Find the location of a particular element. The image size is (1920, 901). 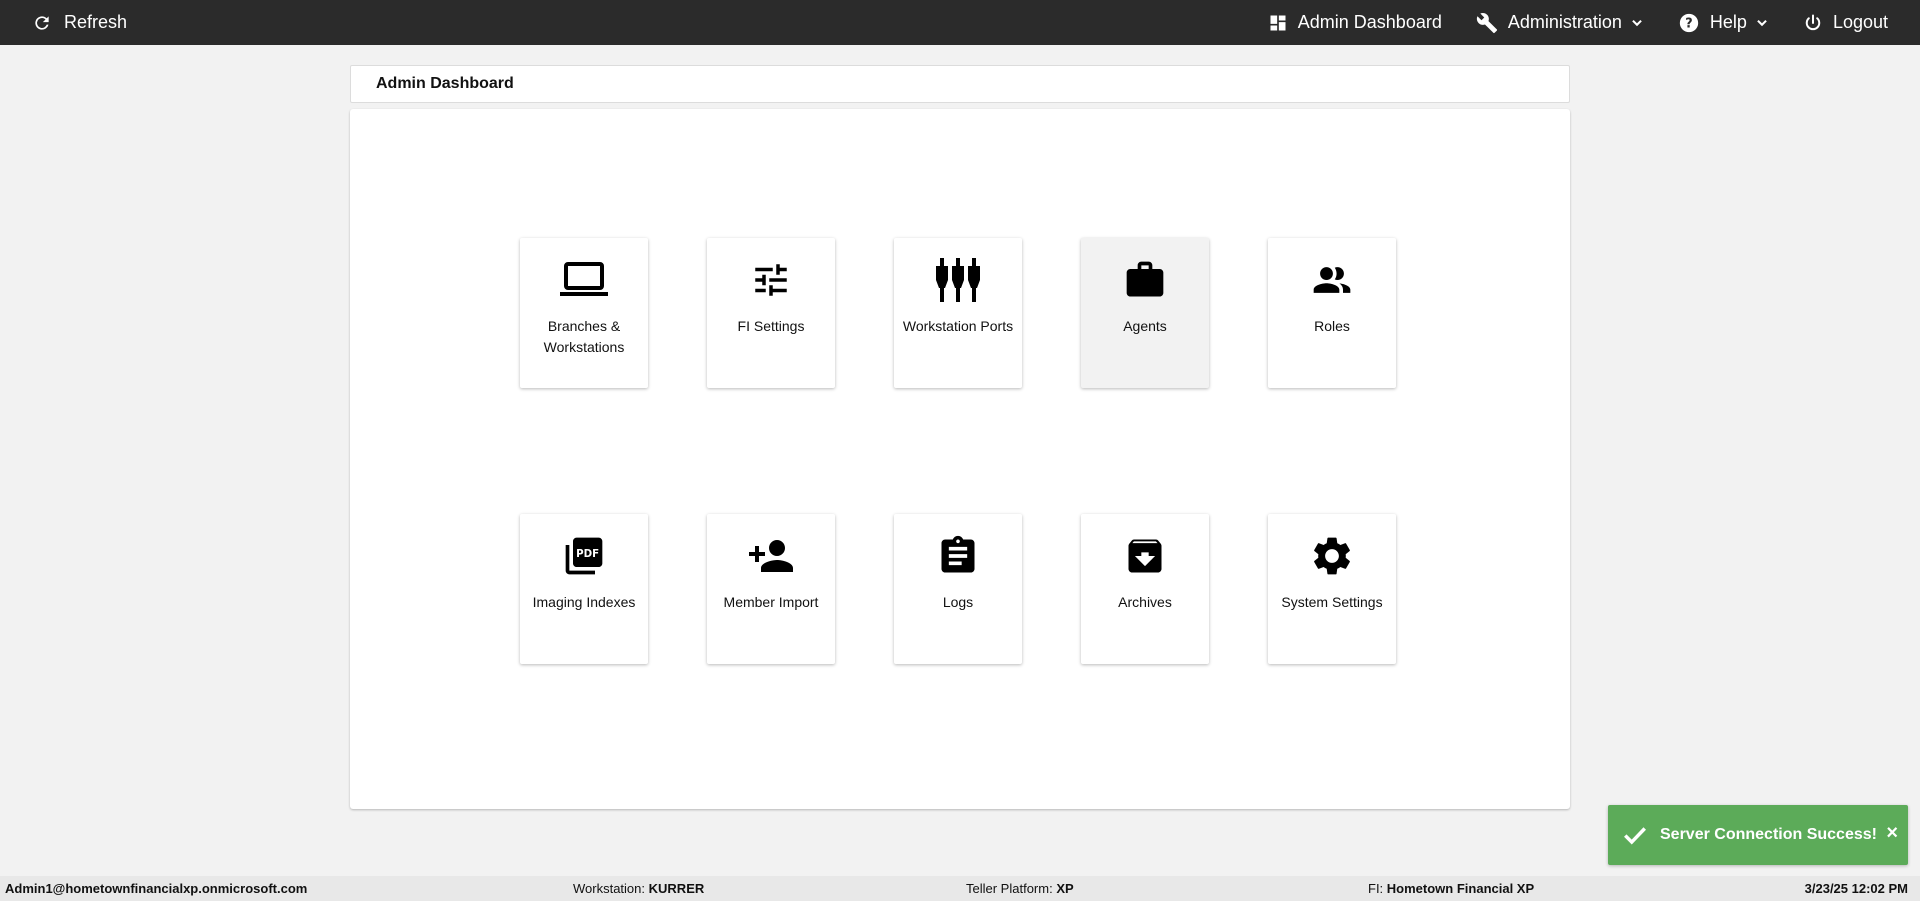

check-icon is located at coordinates (1635, 836).